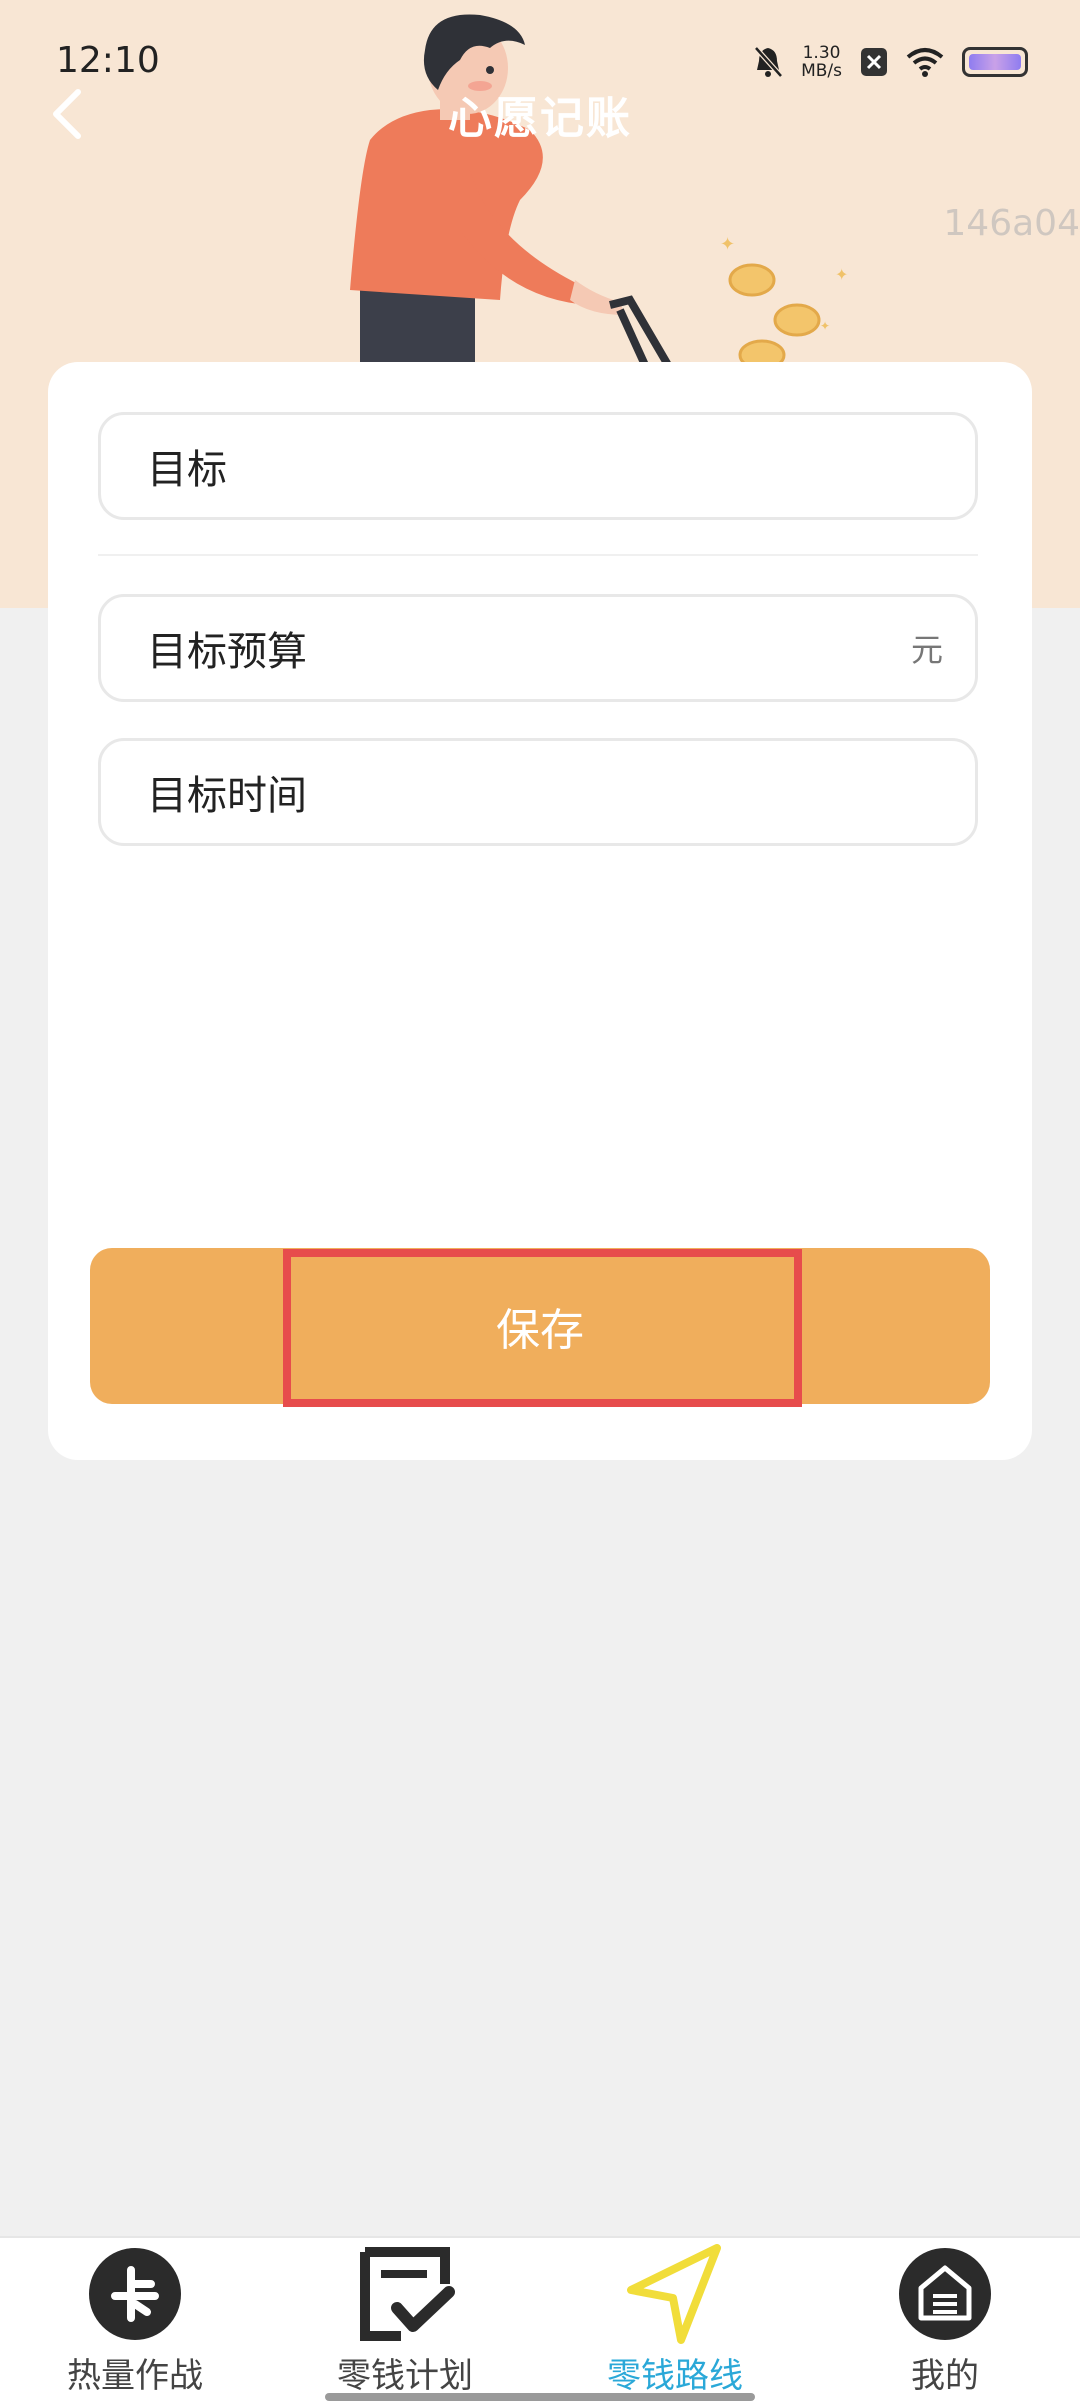 The image size is (1080, 2408). What do you see at coordinates (405, 2376) in the screenshot?
I see `nav-label-change-plan: 零钱计划` at bounding box center [405, 2376].